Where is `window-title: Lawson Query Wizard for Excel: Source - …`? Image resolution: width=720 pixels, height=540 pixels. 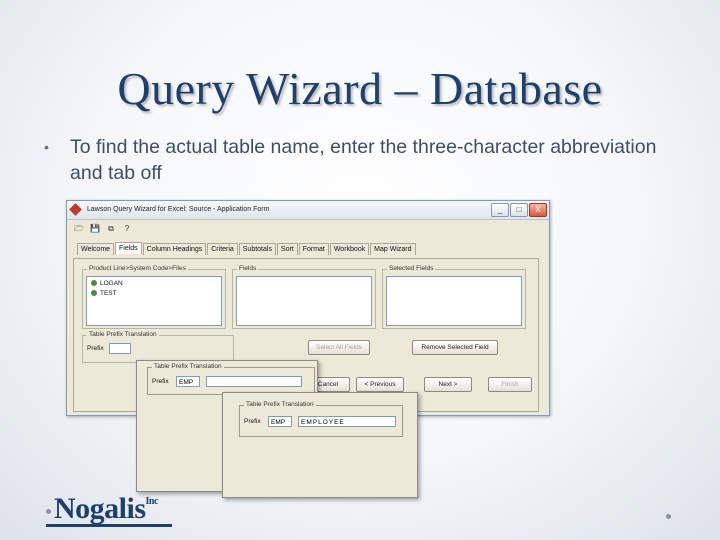 window-title: Lawson Query Wizard for Excel: Source - … is located at coordinates (178, 209).